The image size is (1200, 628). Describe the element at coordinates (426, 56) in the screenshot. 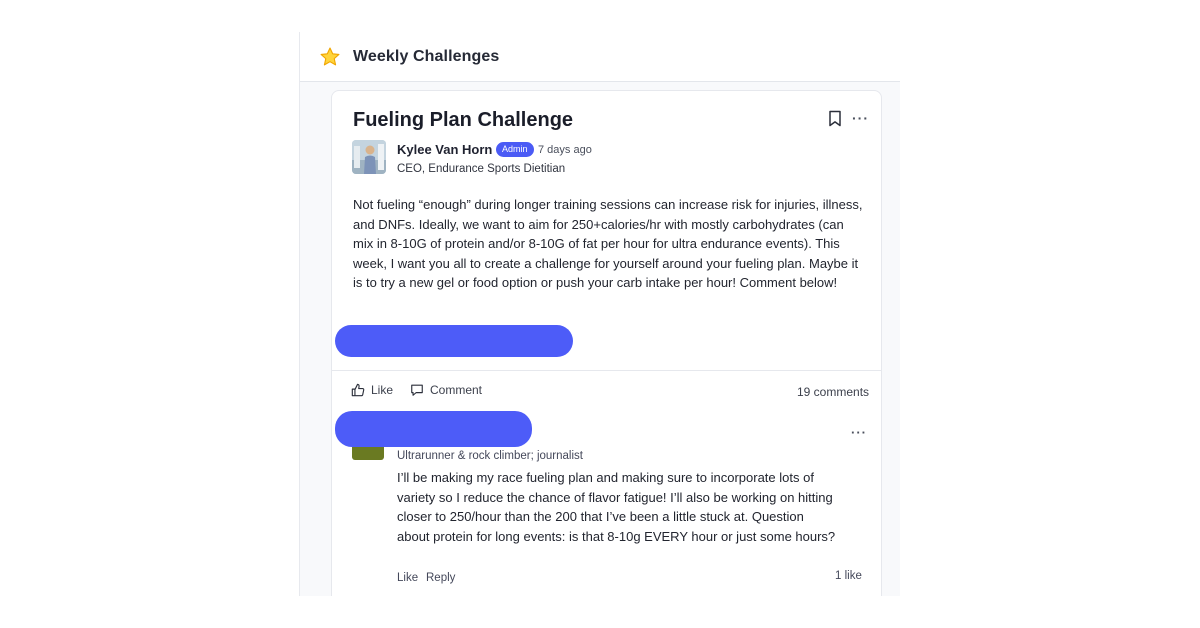

I see `panel-title: Weekly Challenges` at that location.